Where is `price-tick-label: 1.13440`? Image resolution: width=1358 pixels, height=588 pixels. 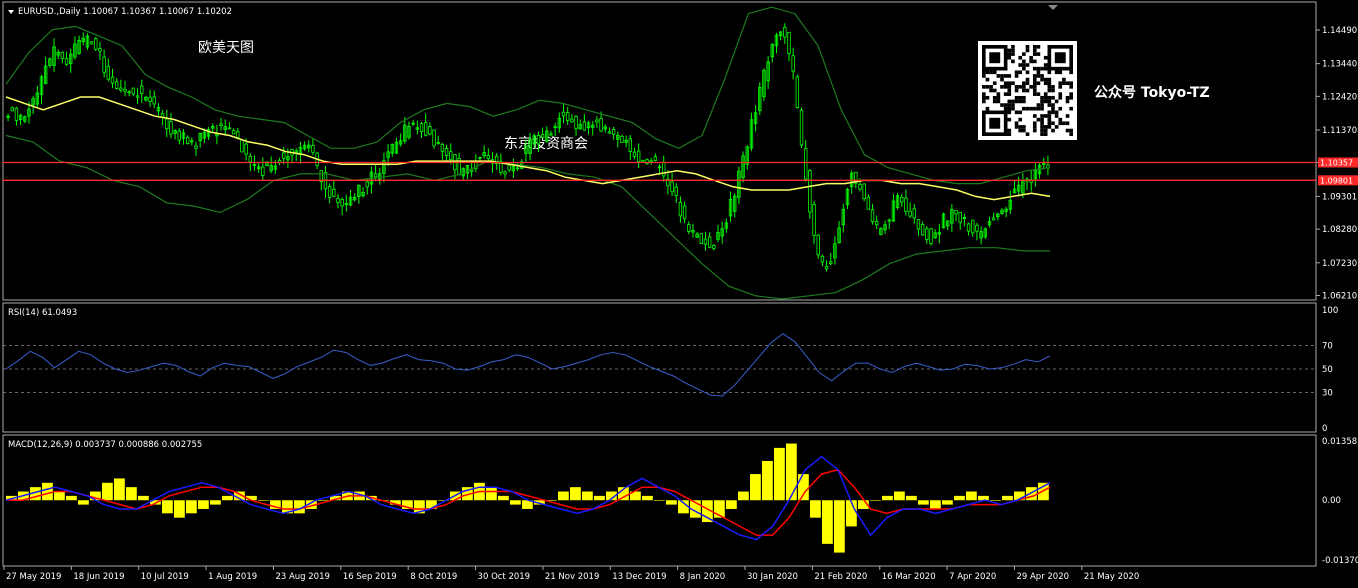 price-tick-label: 1.13440 is located at coordinates (1339, 65).